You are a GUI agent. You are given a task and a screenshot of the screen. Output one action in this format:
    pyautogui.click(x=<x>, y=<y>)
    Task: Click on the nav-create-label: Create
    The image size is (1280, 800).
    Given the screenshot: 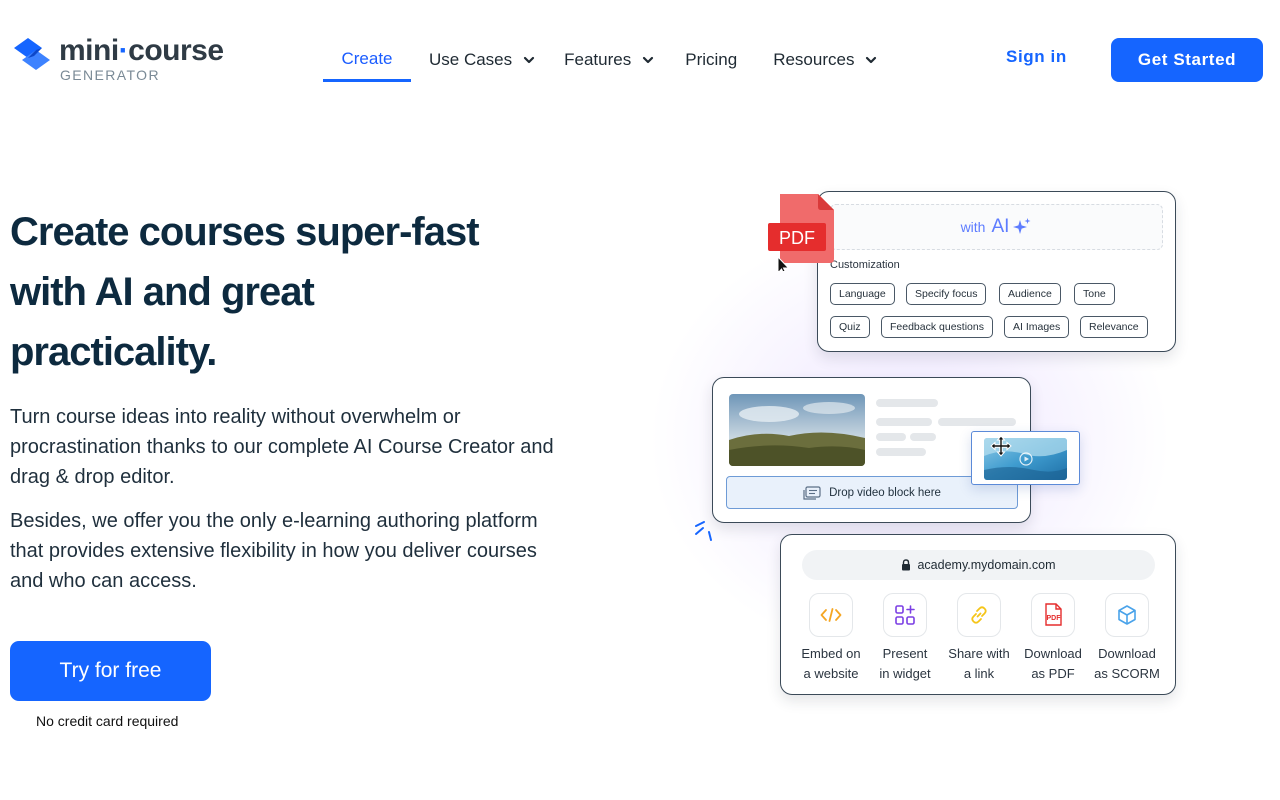 What is the action you would take?
    pyautogui.click(x=367, y=58)
    